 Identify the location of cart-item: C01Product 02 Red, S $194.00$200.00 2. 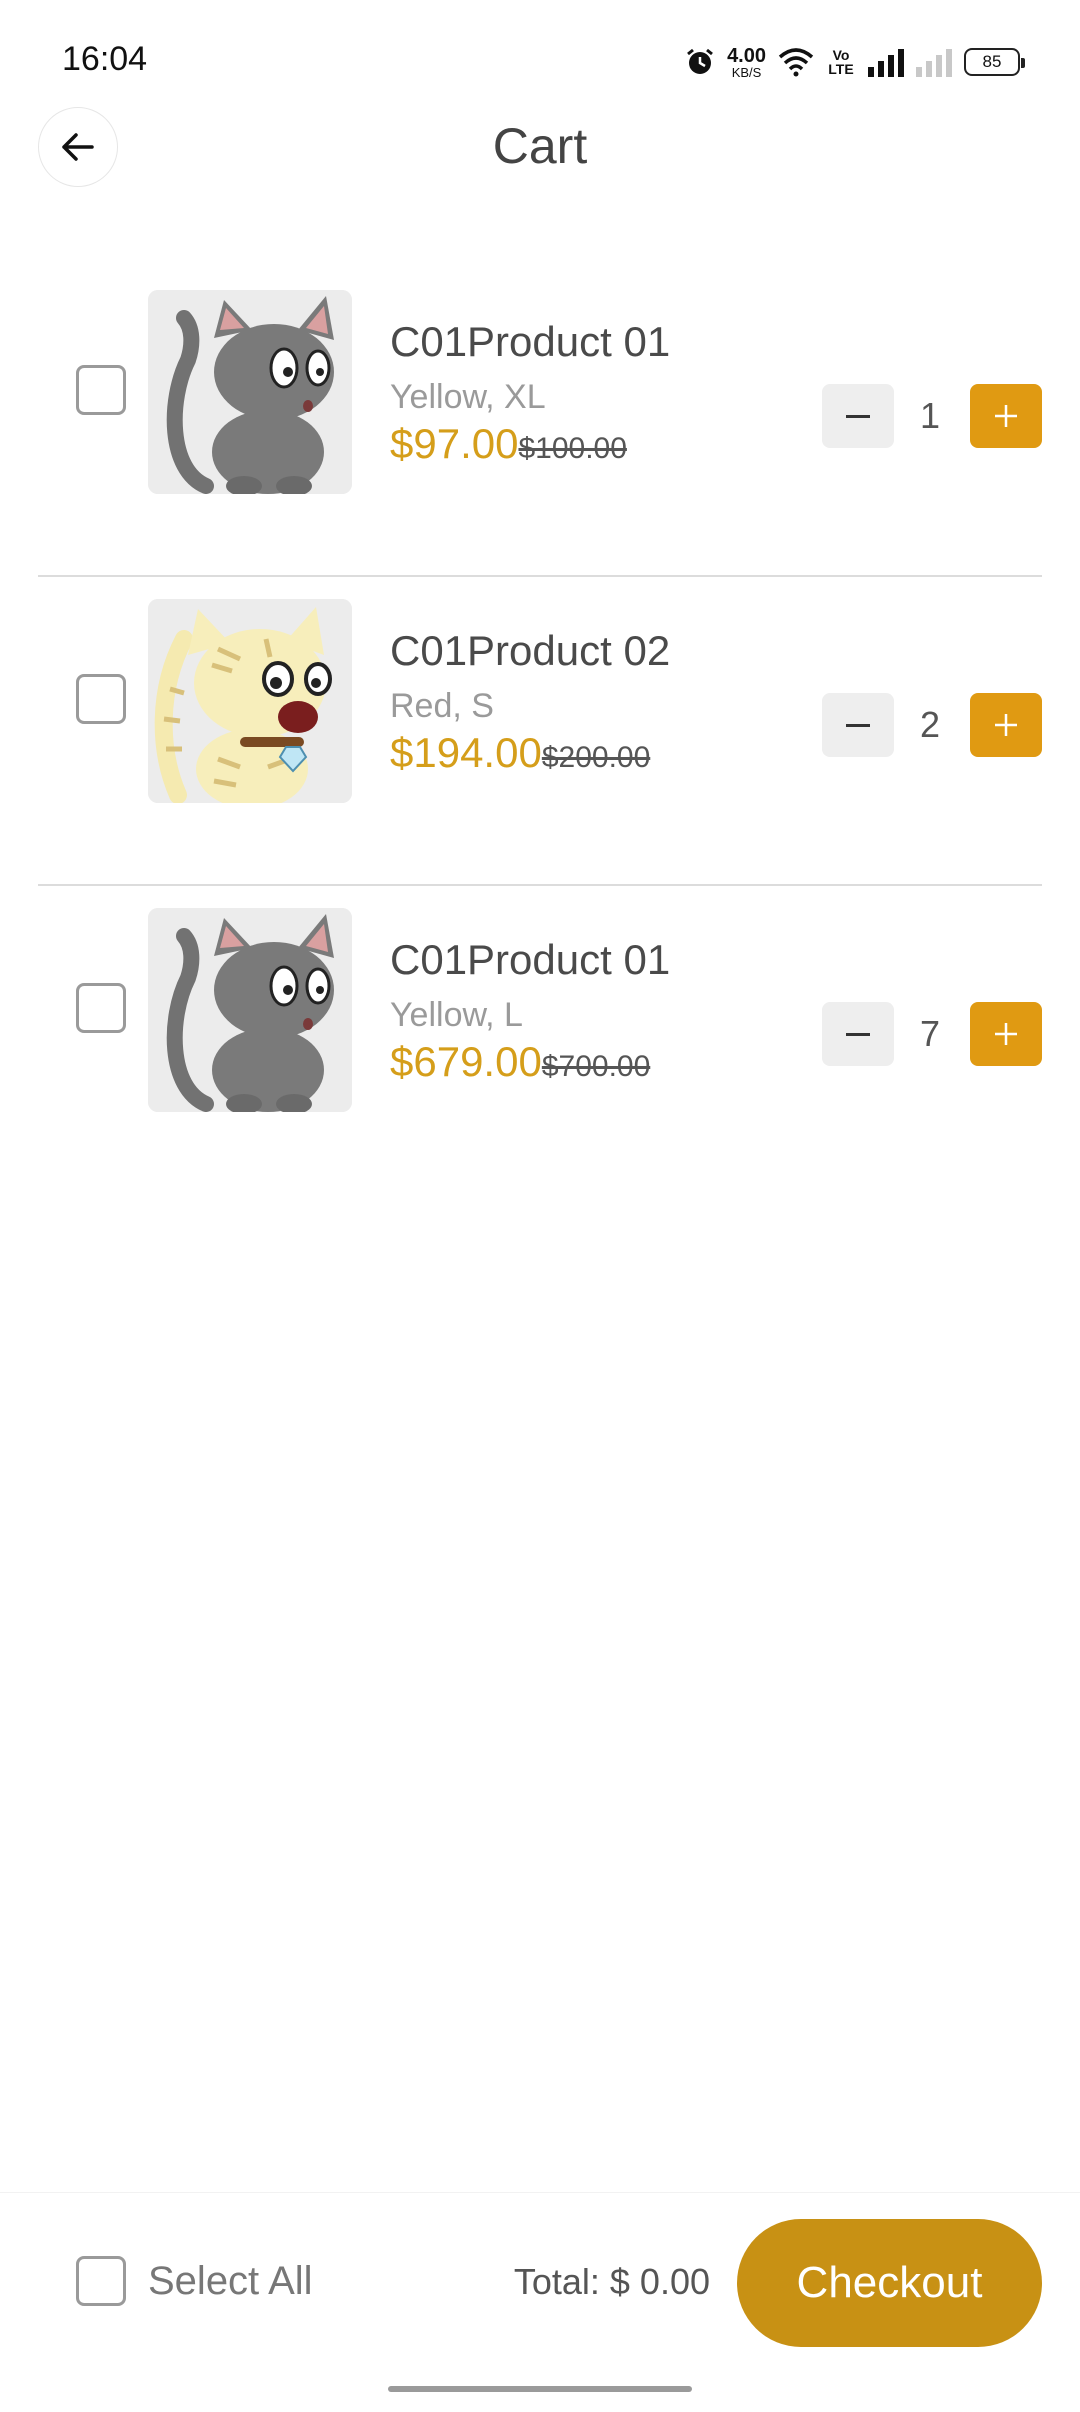
(540, 731).